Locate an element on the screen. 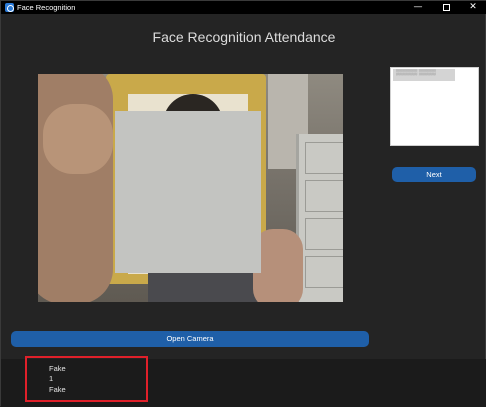 Image resolution: width=486 pixels, height=407 pixels. next-button: Next is located at coordinates (434, 174).